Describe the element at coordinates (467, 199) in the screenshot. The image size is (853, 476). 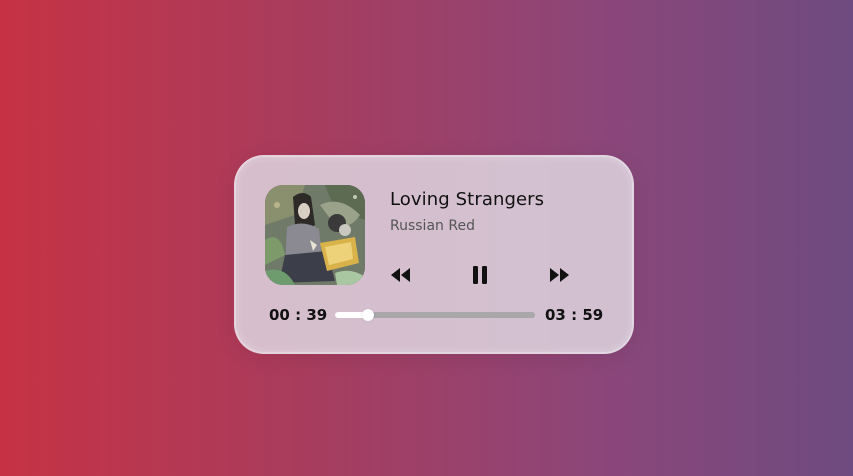
I see `track-title: Loving Strangers` at that location.